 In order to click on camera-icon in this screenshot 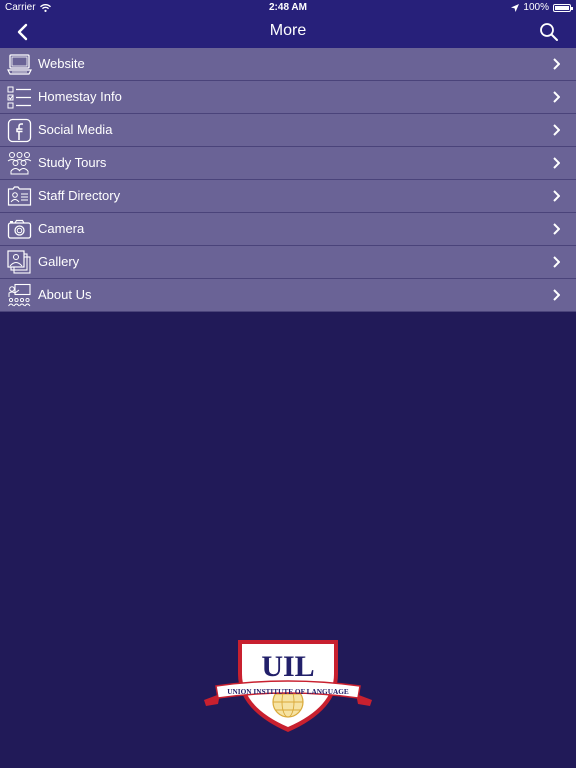, I will do `click(19, 229)`.